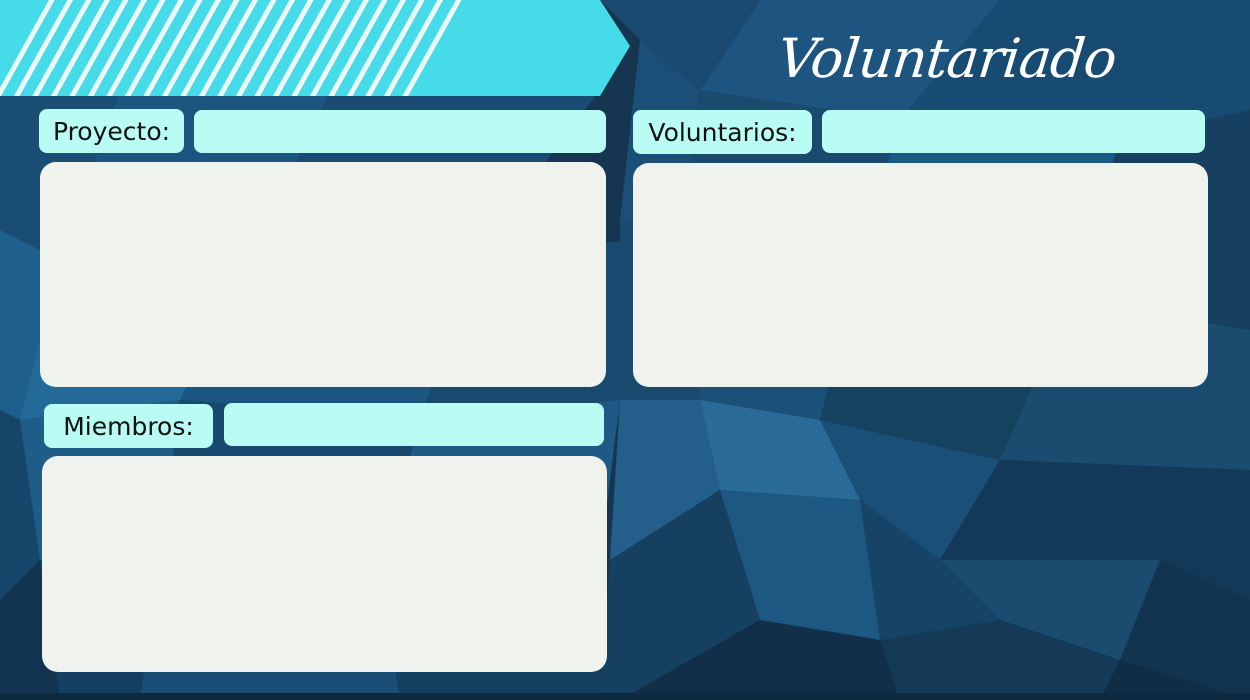 This screenshot has height=700, width=1250. I want to click on page-title: Voluntariado, so click(947, 58).